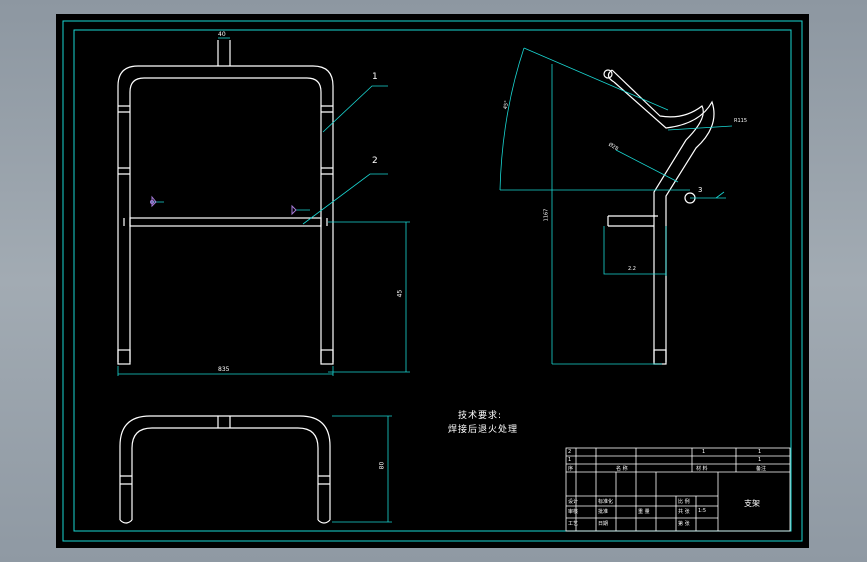 The height and width of the screenshot is (562, 867). I want to click on title-block-grid, so click(678, 489).